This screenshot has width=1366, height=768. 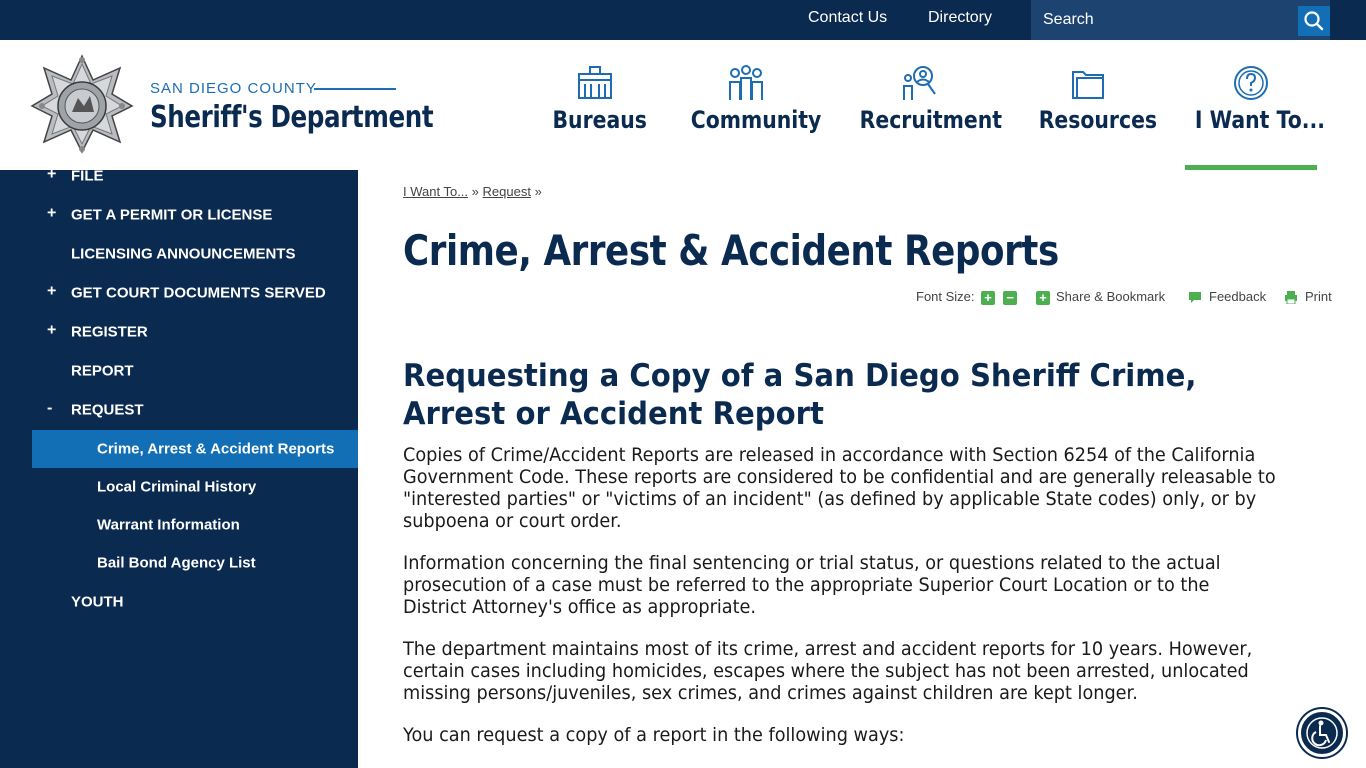 I want to click on sidebar-item-label: LICENSING ANNOUNCEMENTS, so click(x=183, y=253).